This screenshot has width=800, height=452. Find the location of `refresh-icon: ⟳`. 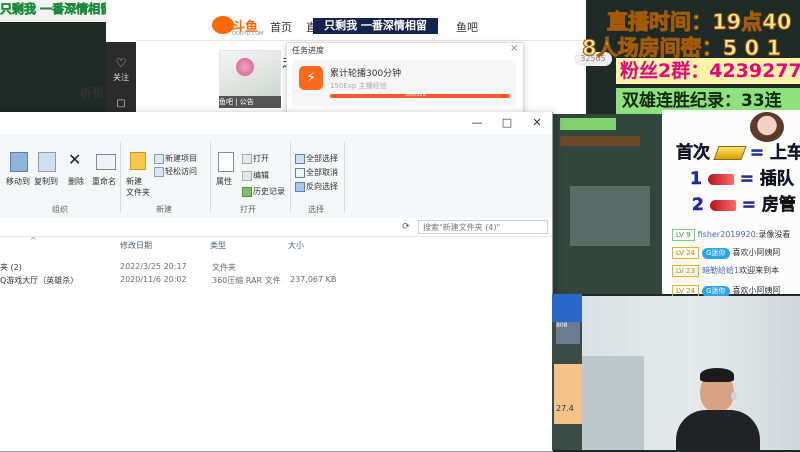

refresh-icon: ⟳ is located at coordinates (406, 227).